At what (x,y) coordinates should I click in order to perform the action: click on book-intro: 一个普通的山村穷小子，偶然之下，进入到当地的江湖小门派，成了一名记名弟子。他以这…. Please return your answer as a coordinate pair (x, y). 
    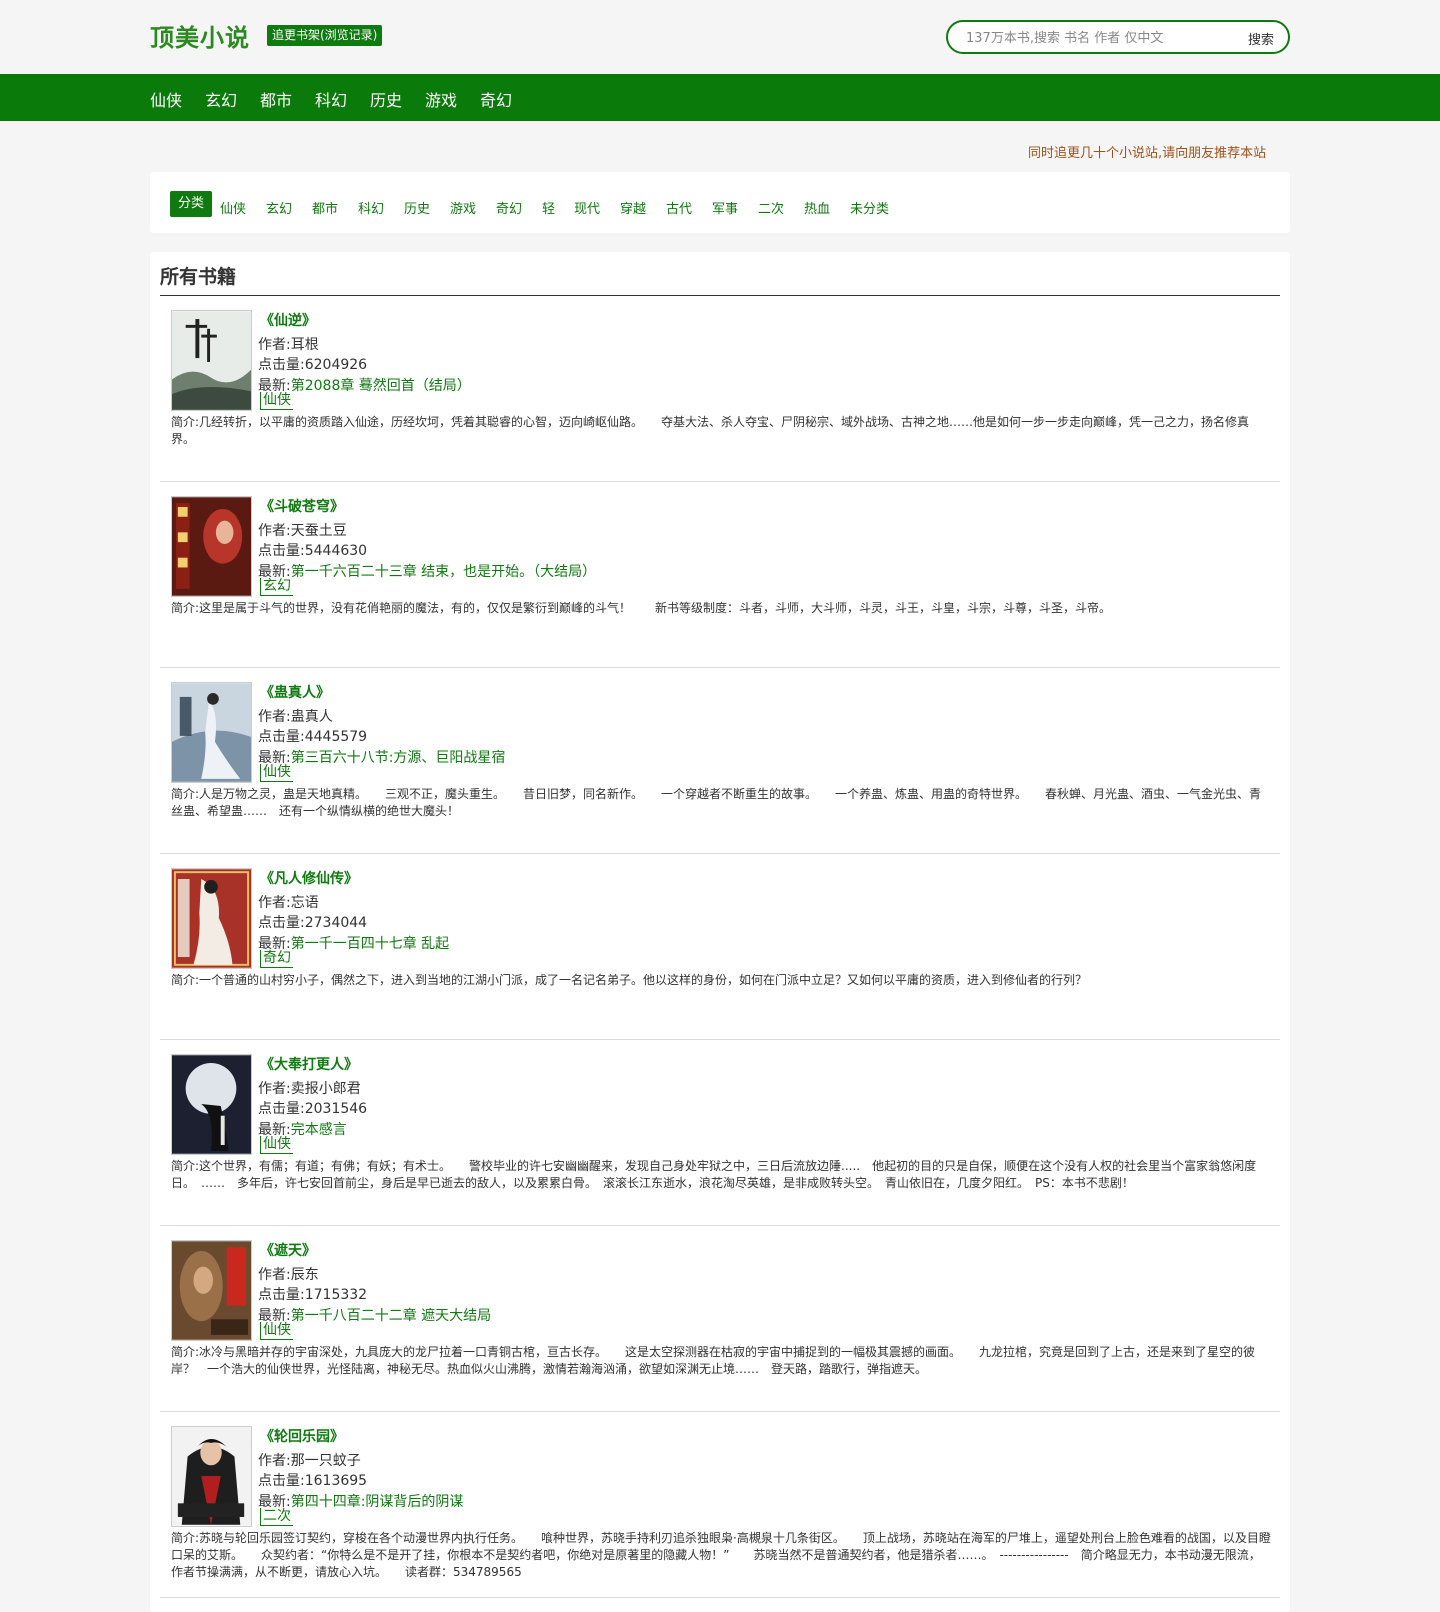
    Looking at the image, I should click on (643, 980).